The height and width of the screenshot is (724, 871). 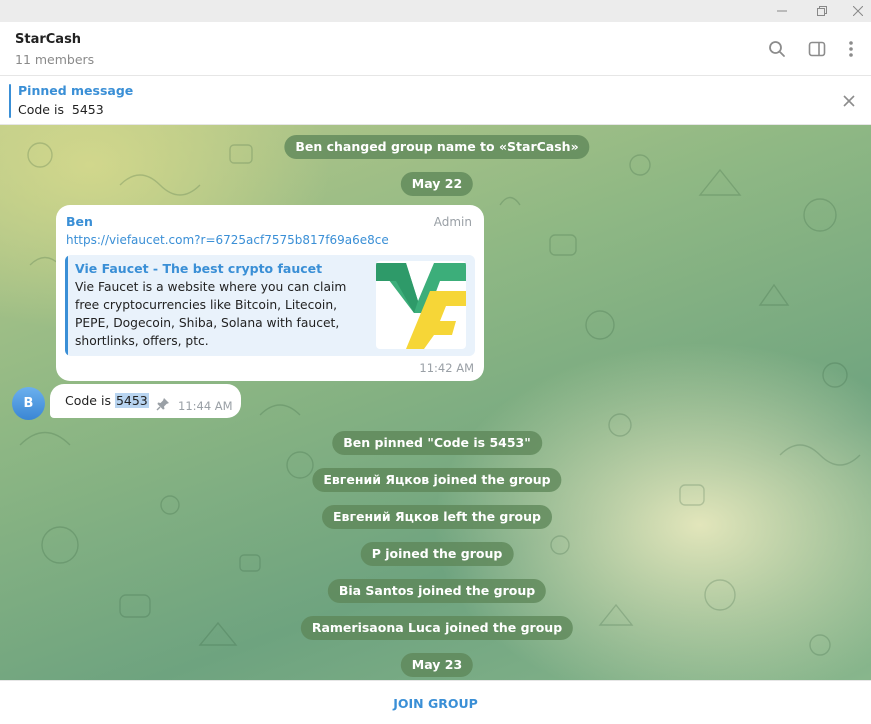 What do you see at coordinates (76, 90) in the screenshot?
I see `pinned-title: Pinned message` at bounding box center [76, 90].